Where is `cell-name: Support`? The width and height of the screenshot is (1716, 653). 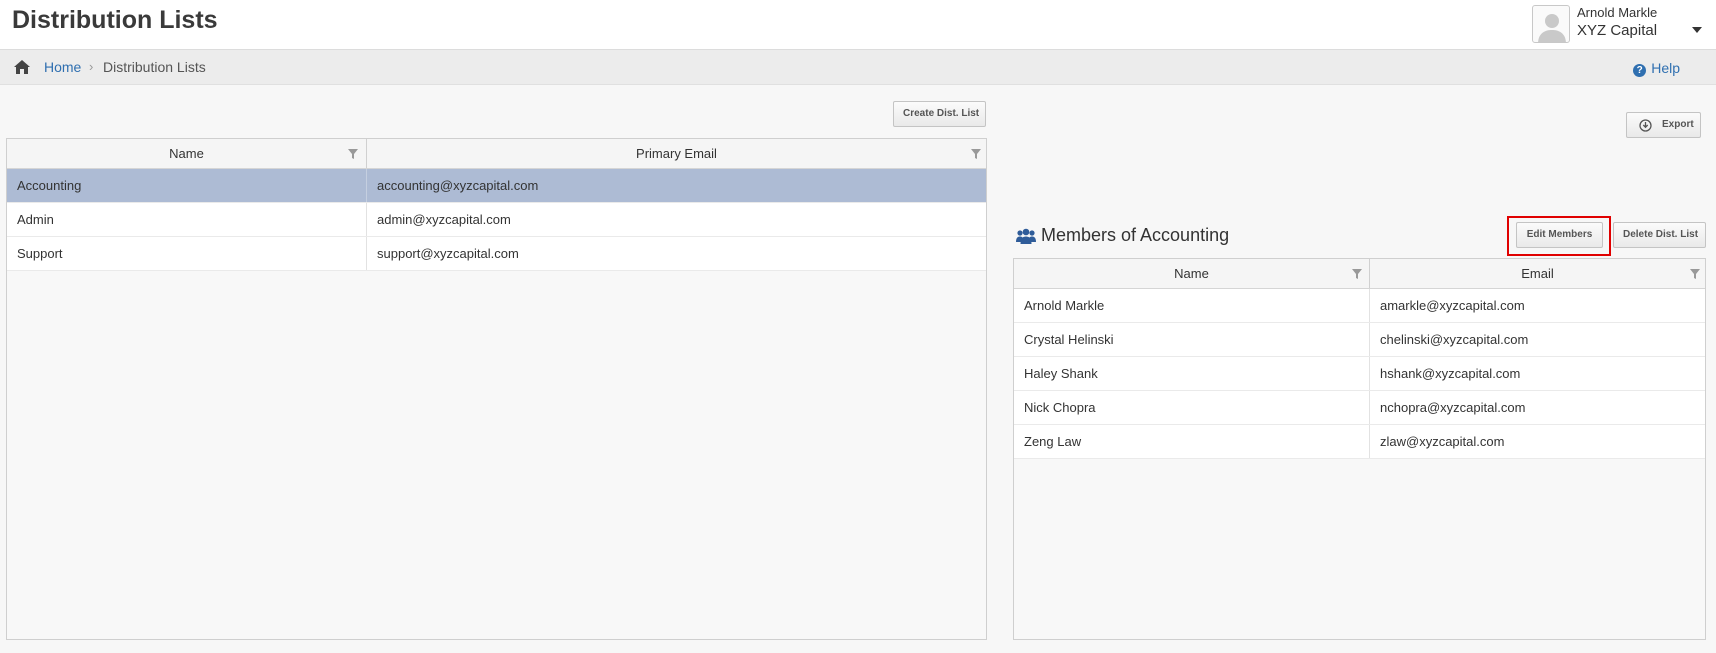
cell-name: Support is located at coordinates (40, 253).